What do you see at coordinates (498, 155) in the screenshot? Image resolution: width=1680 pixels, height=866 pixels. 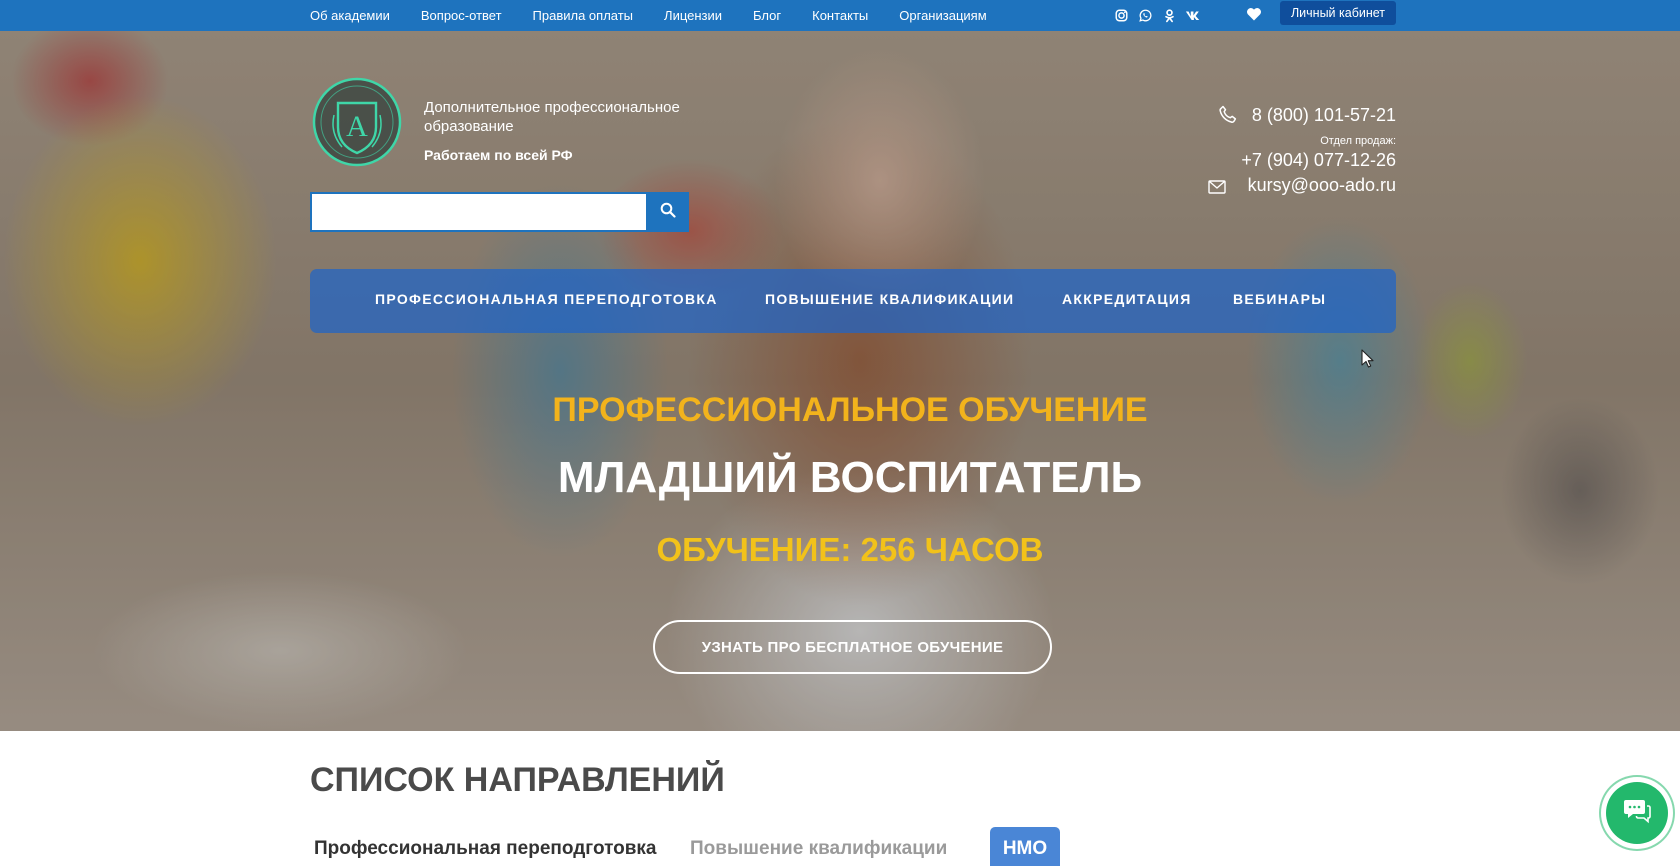 I see `brand-tagline: Работаем по всей РФ` at bounding box center [498, 155].